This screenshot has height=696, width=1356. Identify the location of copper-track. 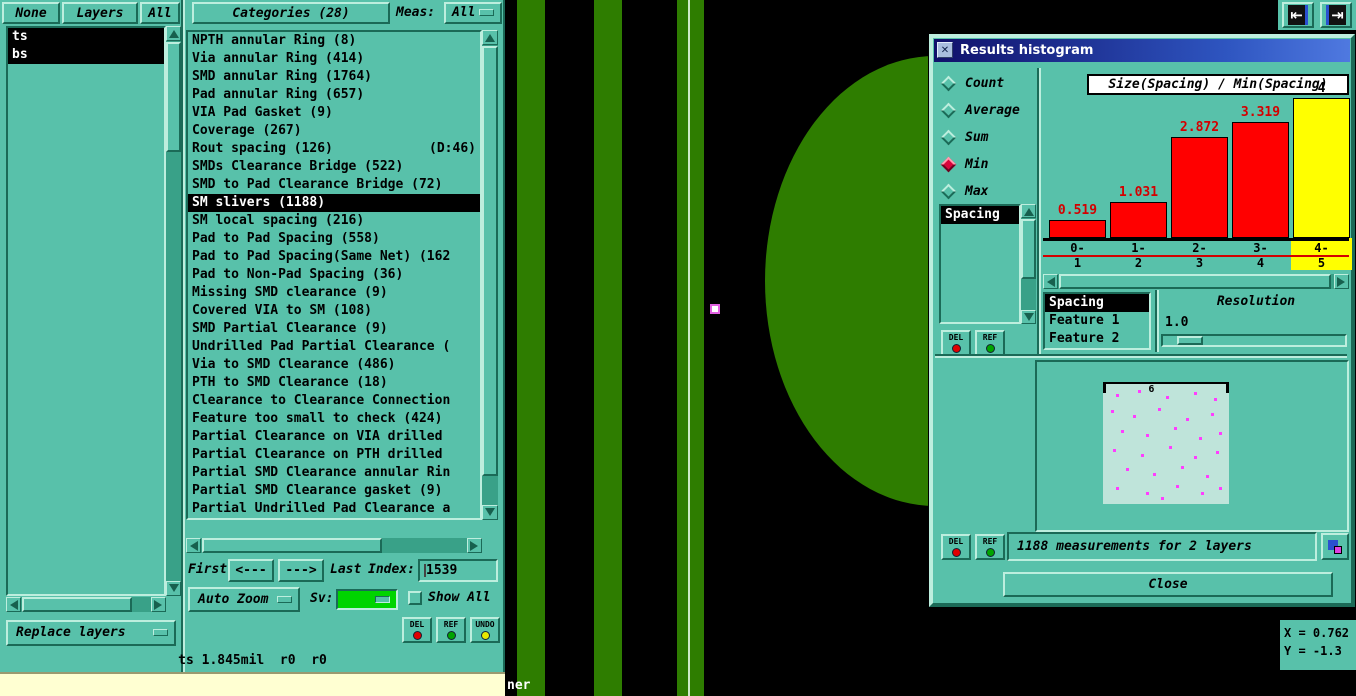
(531, 348).